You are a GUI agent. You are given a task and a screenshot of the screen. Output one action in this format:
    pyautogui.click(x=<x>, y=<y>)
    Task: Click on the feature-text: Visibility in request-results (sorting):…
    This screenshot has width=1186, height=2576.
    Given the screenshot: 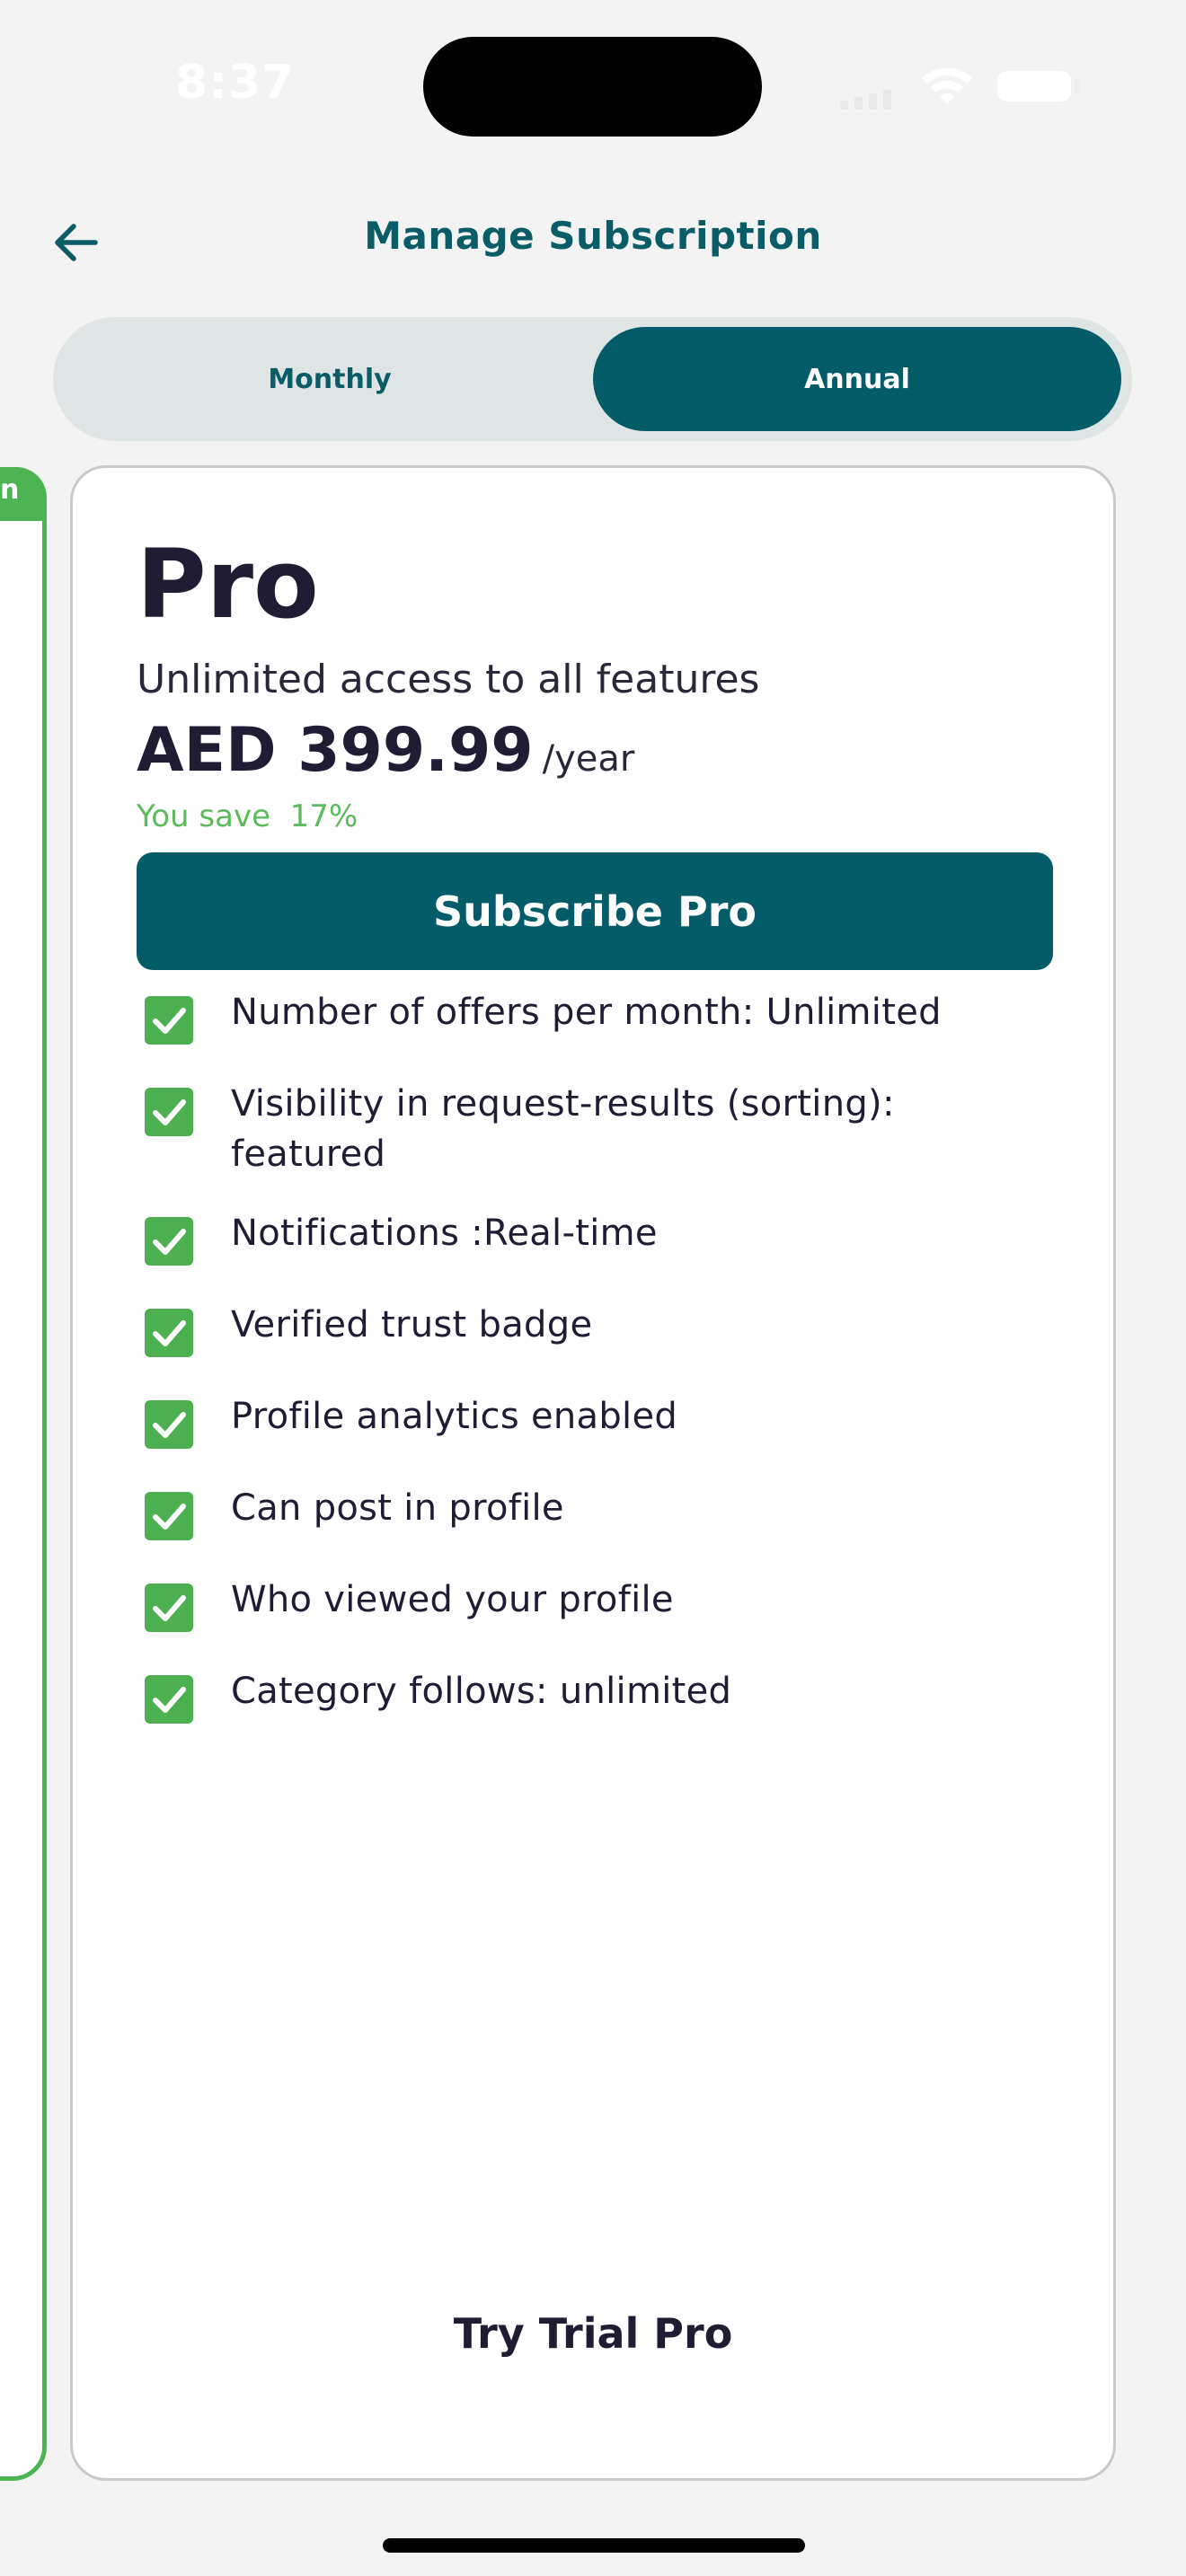 What is the action you would take?
    pyautogui.click(x=563, y=1129)
    